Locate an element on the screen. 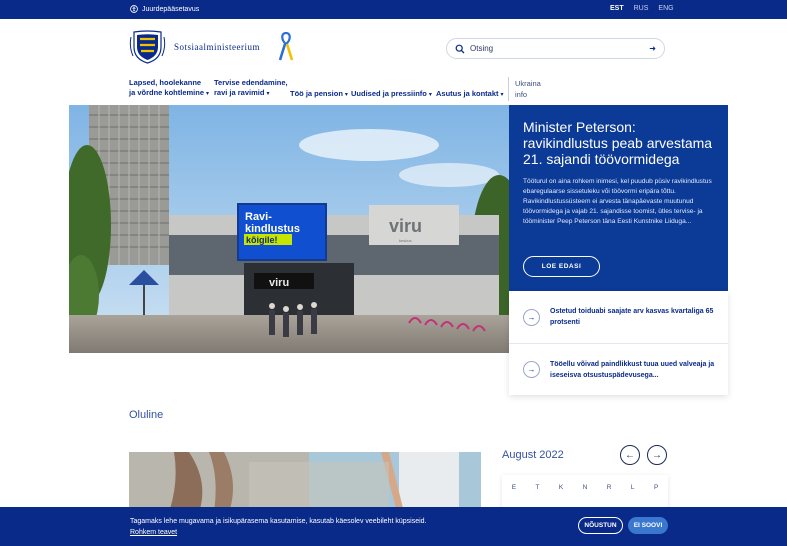 The image size is (787, 546). nav-label: Tervise edendamine, is located at coordinates (251, 82).